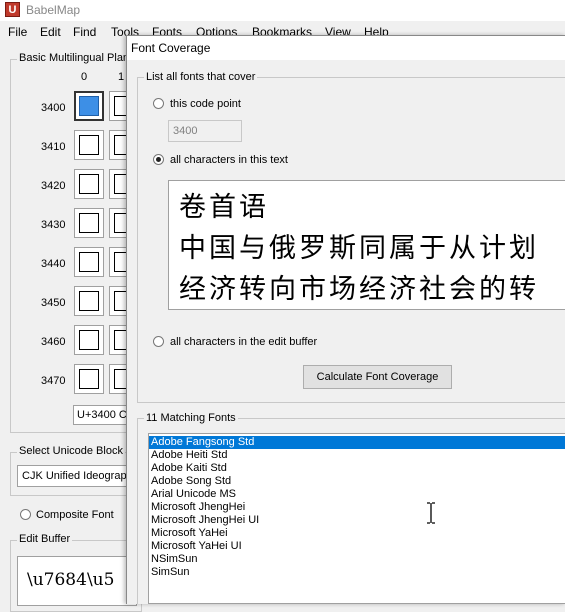 Image resolution: width=565 pixels, height=612 pixels. Describe the element at coordinates (84, 77) in the screenshot. I see `col-header-0: 0` at that location.